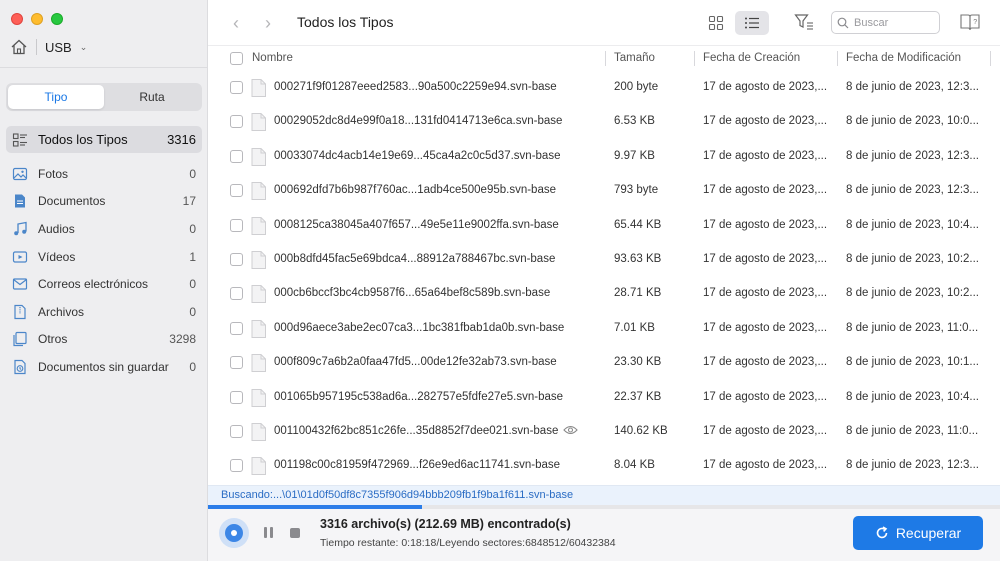 This screenshot has height=561, width=1000. I want to click on photo-icon, so click(20, 174).